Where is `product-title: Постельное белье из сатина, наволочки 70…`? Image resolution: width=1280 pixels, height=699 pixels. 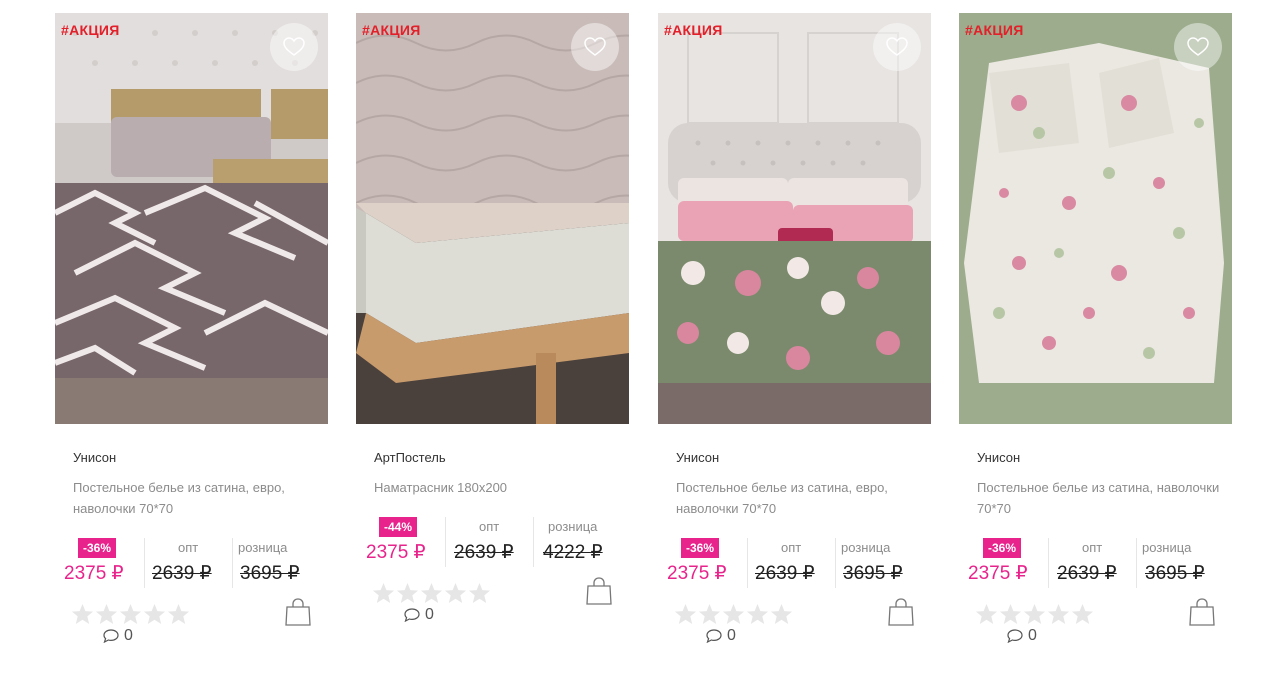
product-title: Постельное белье из сатина, наволочки 70… is located at coordinates (1102, 498).